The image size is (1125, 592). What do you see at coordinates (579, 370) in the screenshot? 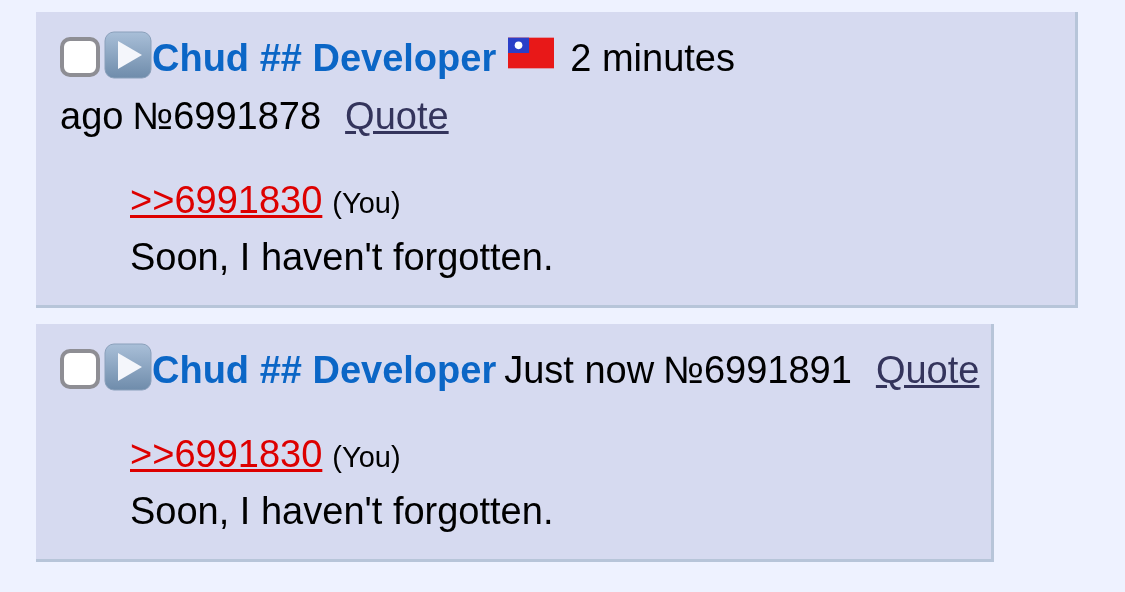
I see `post-time: Just now` at bounding box center [579, 370].